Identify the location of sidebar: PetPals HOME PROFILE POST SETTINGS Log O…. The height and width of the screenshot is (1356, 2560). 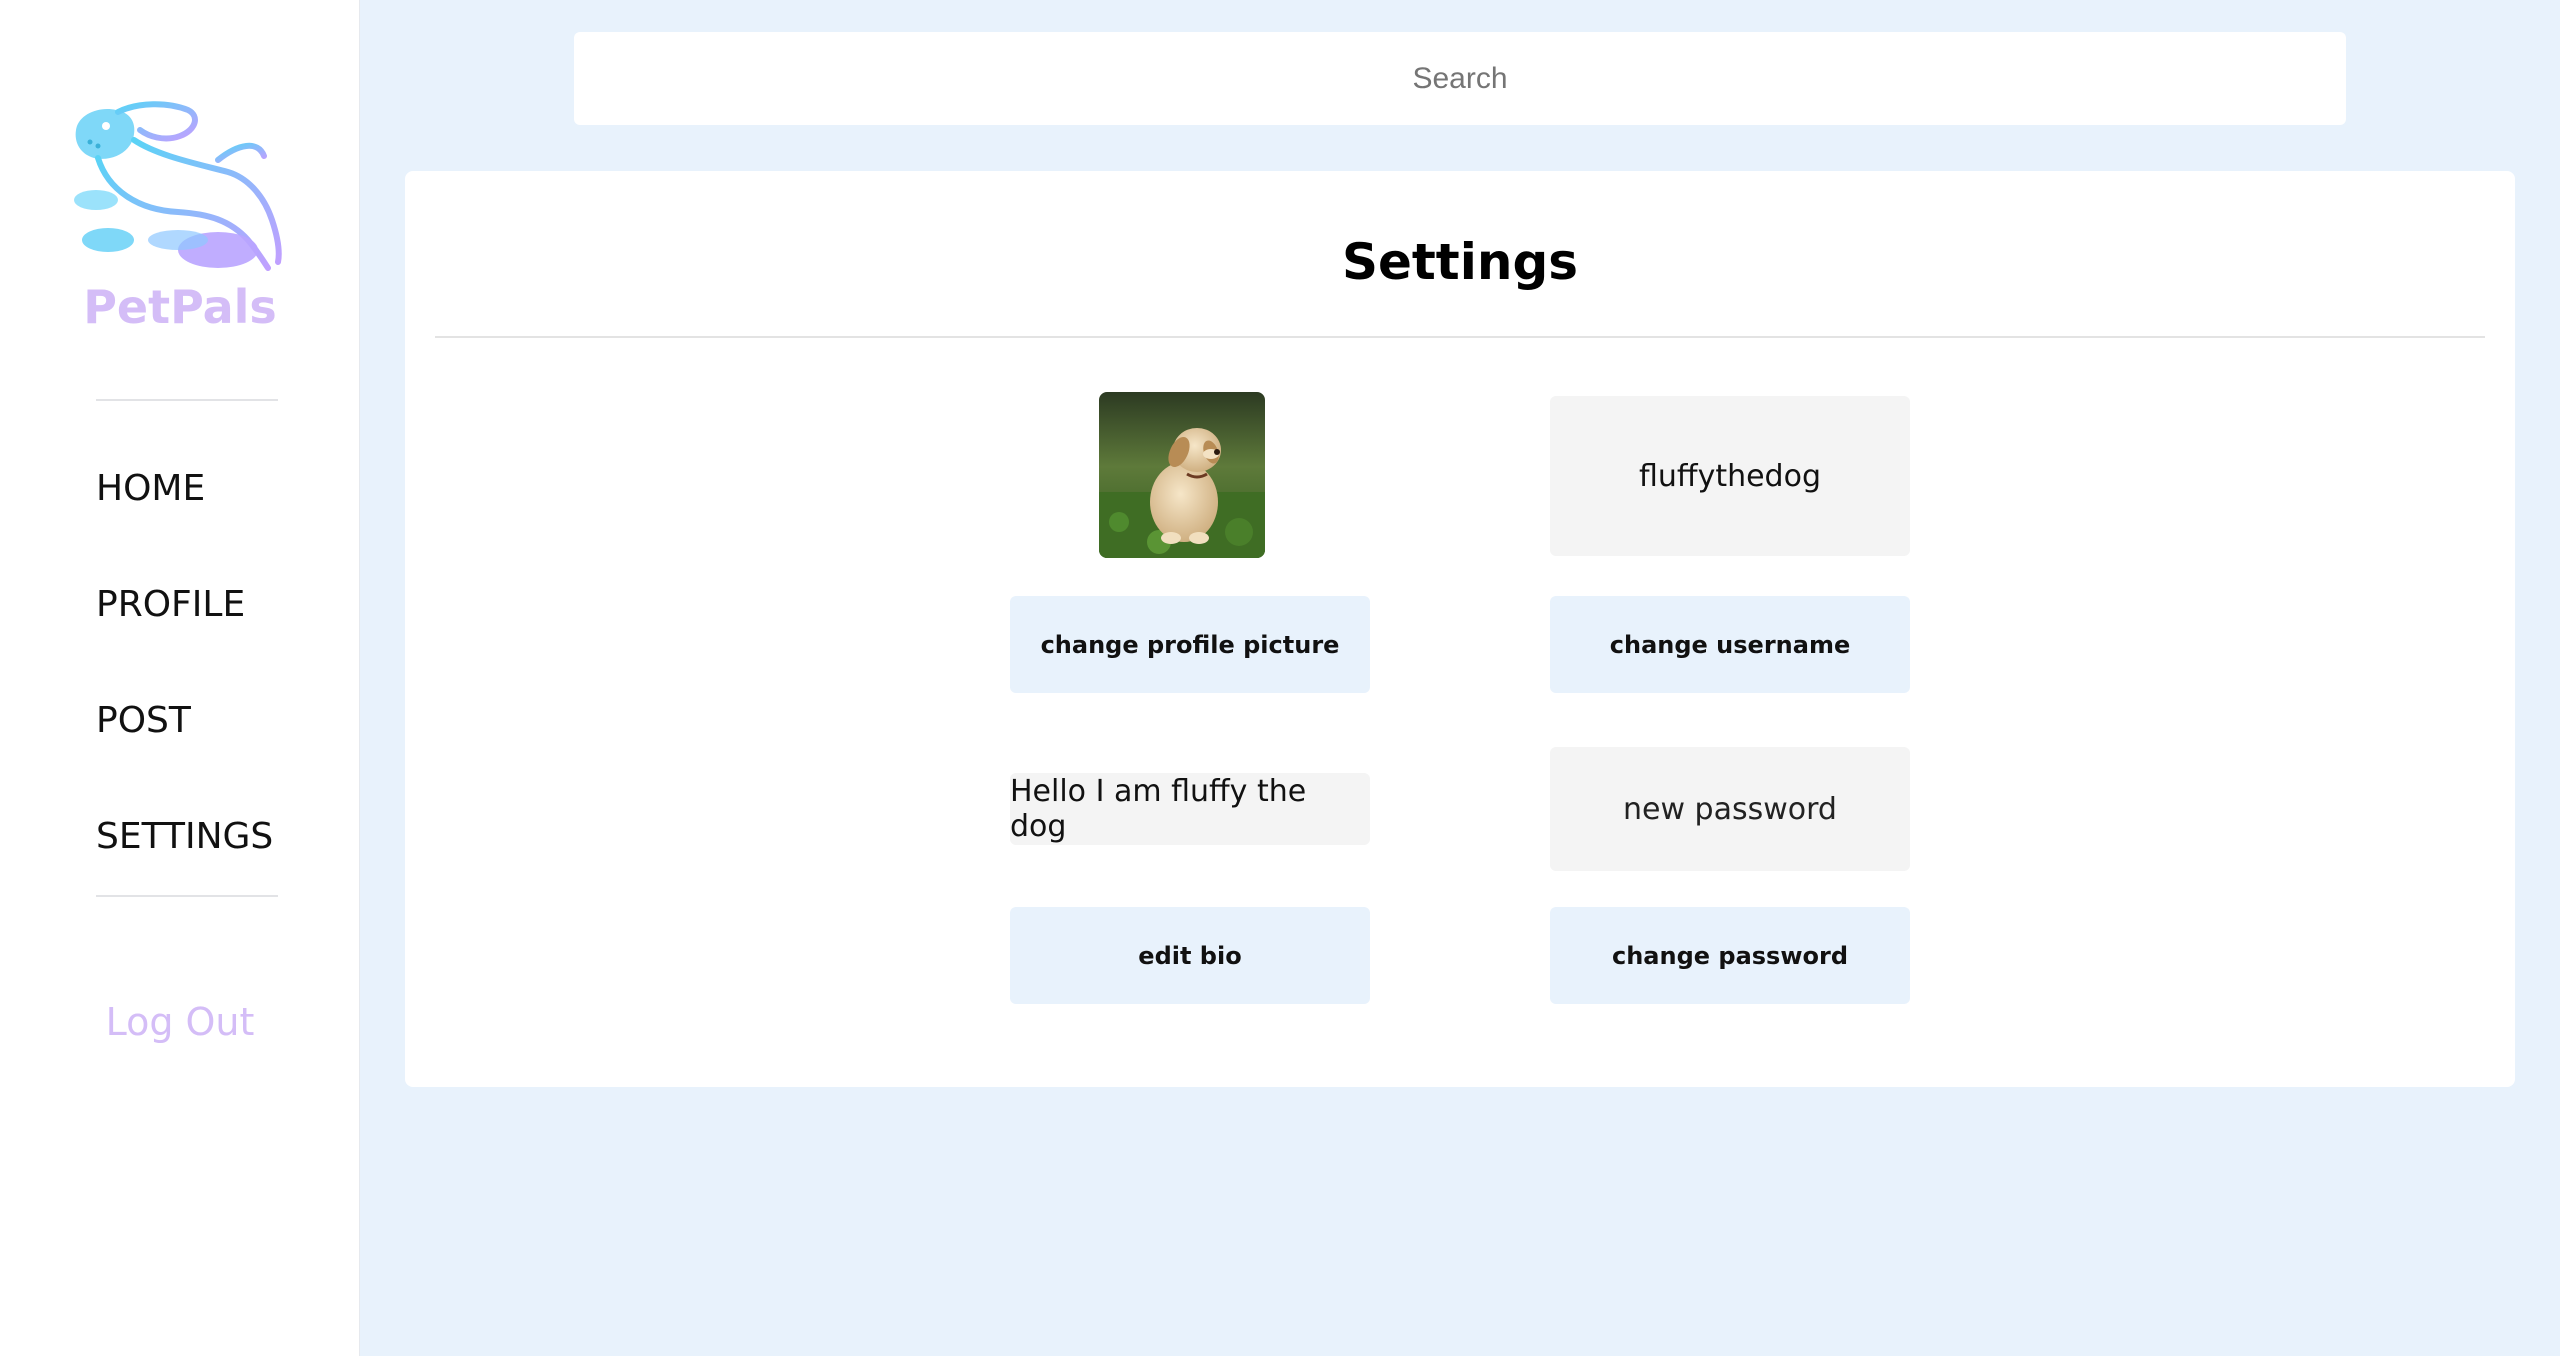
(180, 678).